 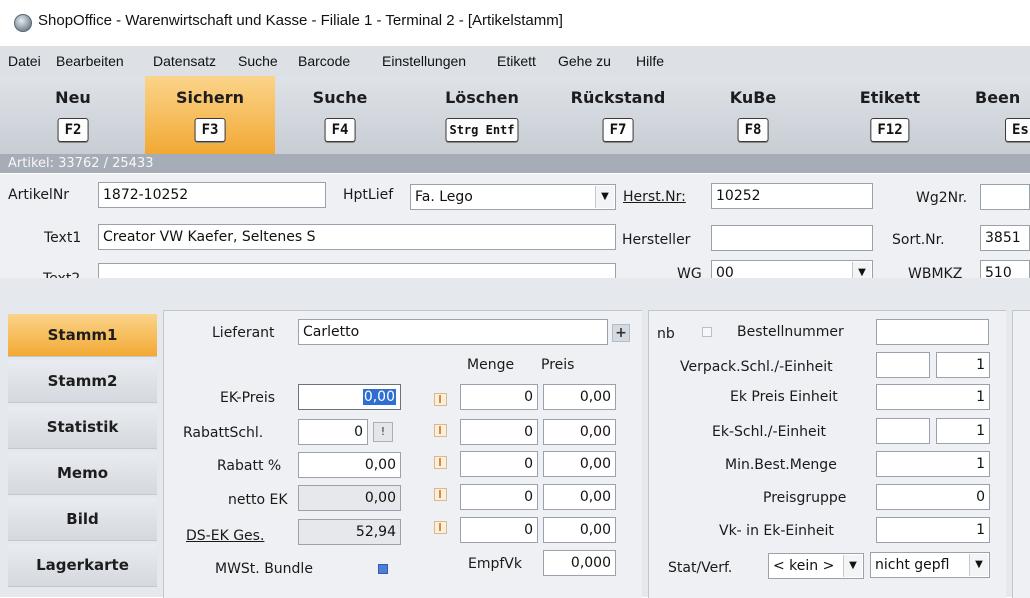 I want to click on sortnr-field: 3851, so click(x=1005, y=238).